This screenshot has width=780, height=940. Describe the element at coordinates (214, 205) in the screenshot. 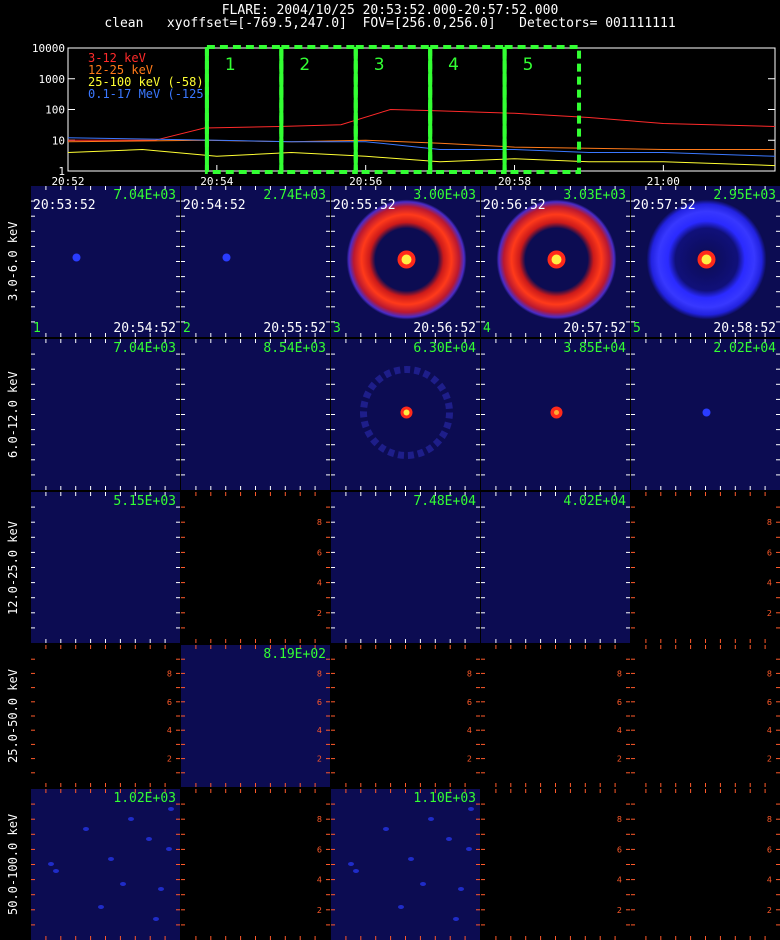

I see `interval-start-time: 20:54:52` at that location.